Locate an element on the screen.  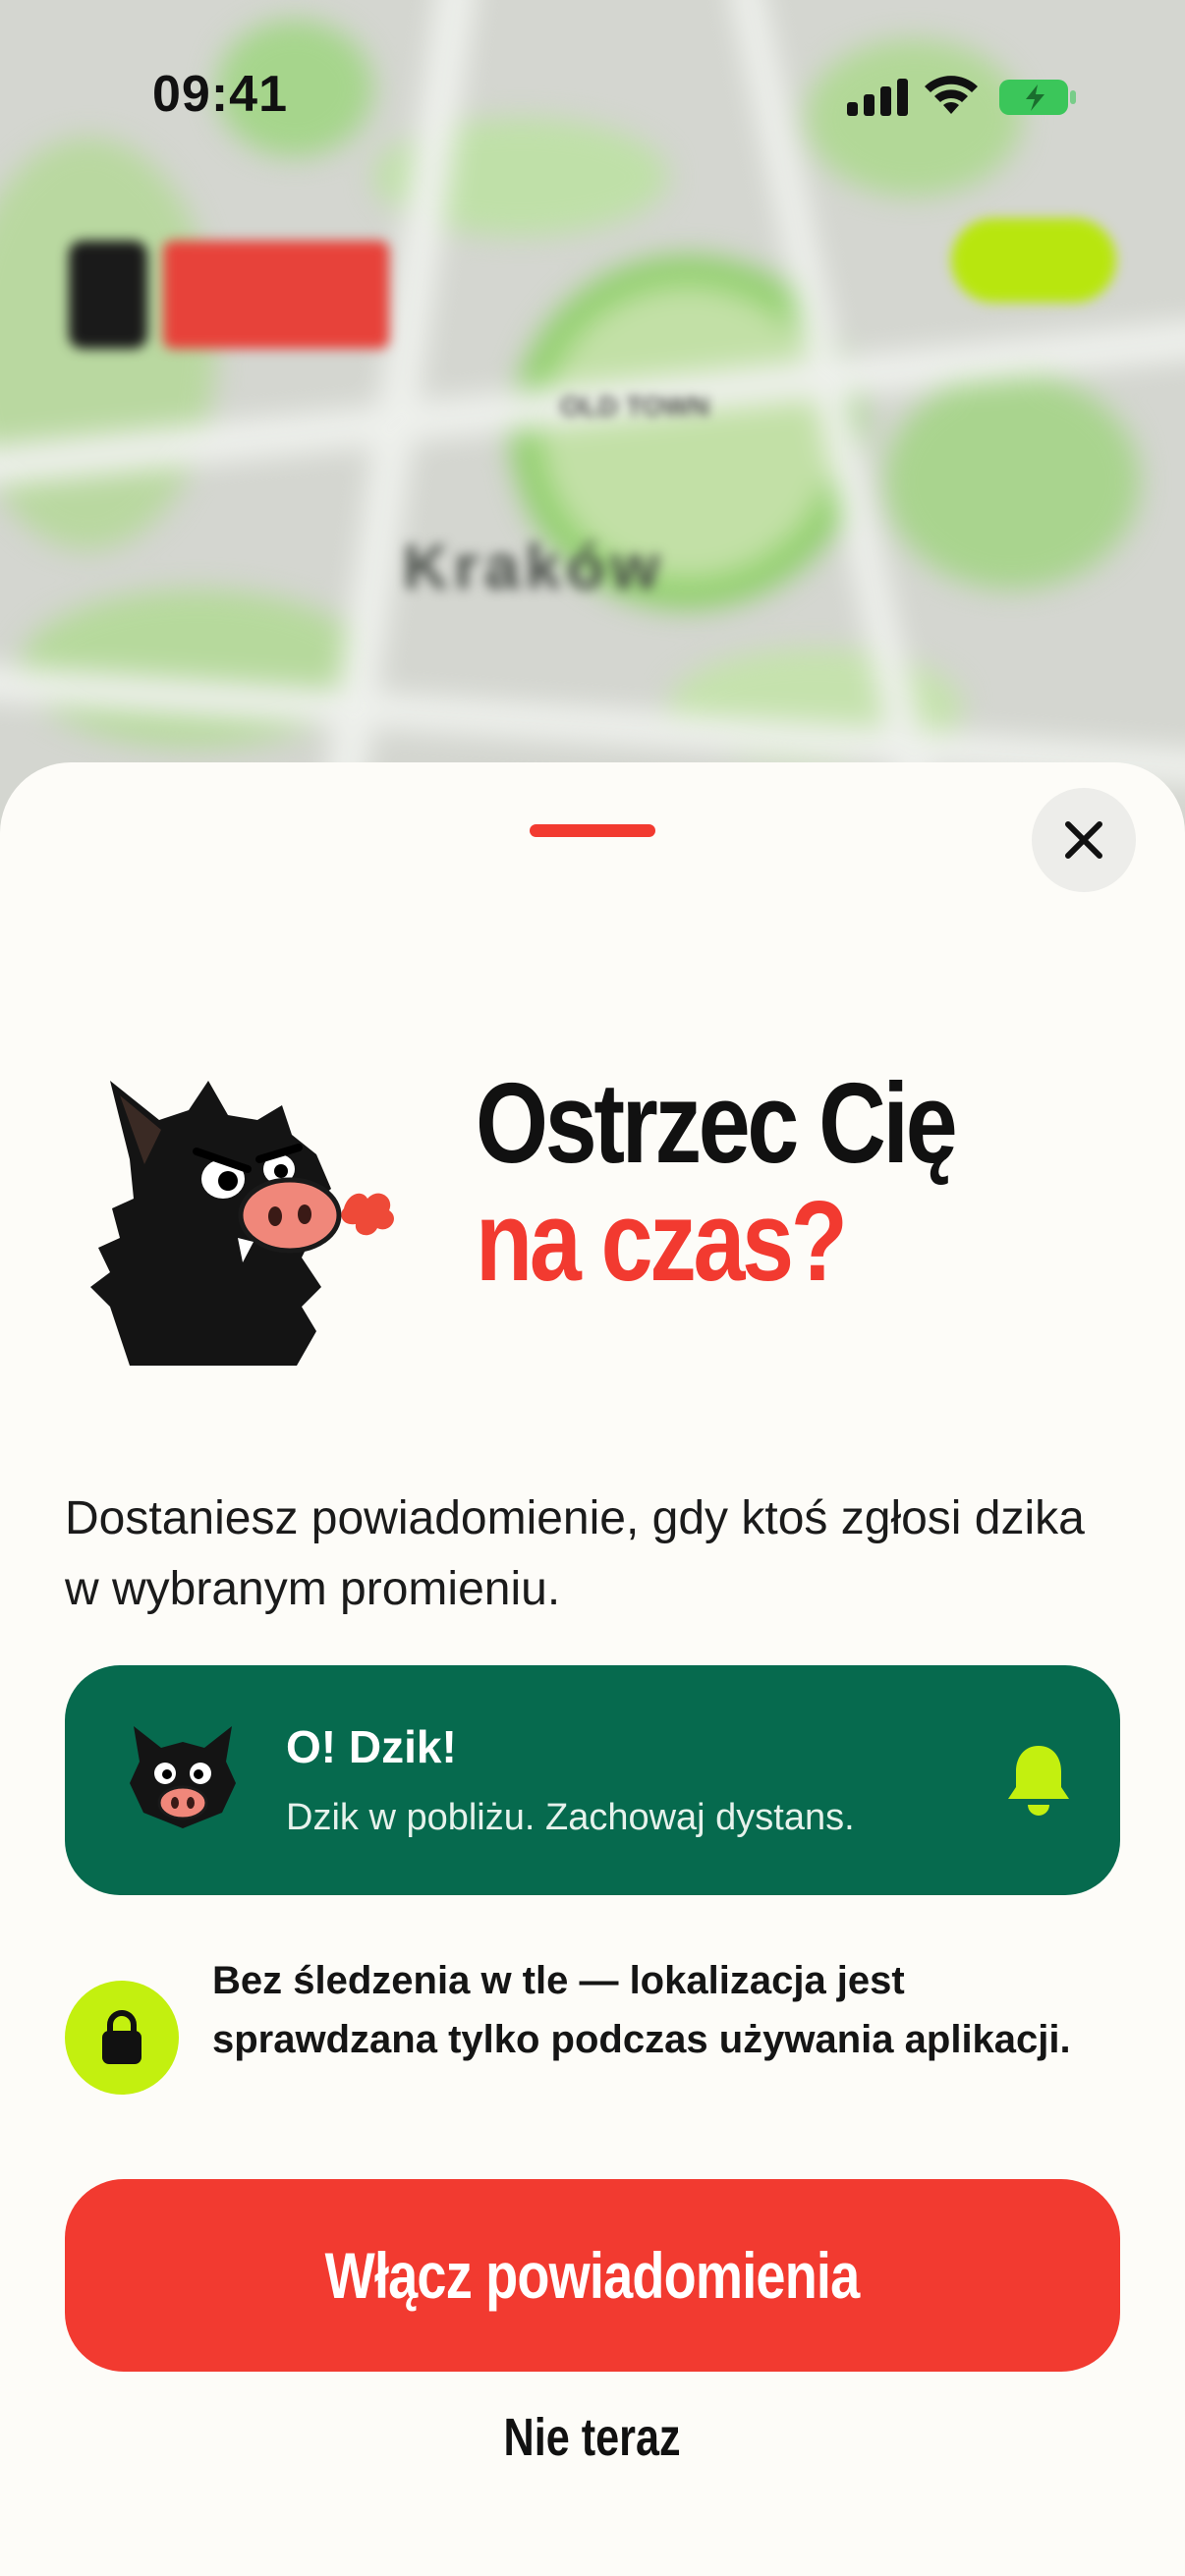
notification-app-name: O! Dzik! is located at coordinates (372, 1746).